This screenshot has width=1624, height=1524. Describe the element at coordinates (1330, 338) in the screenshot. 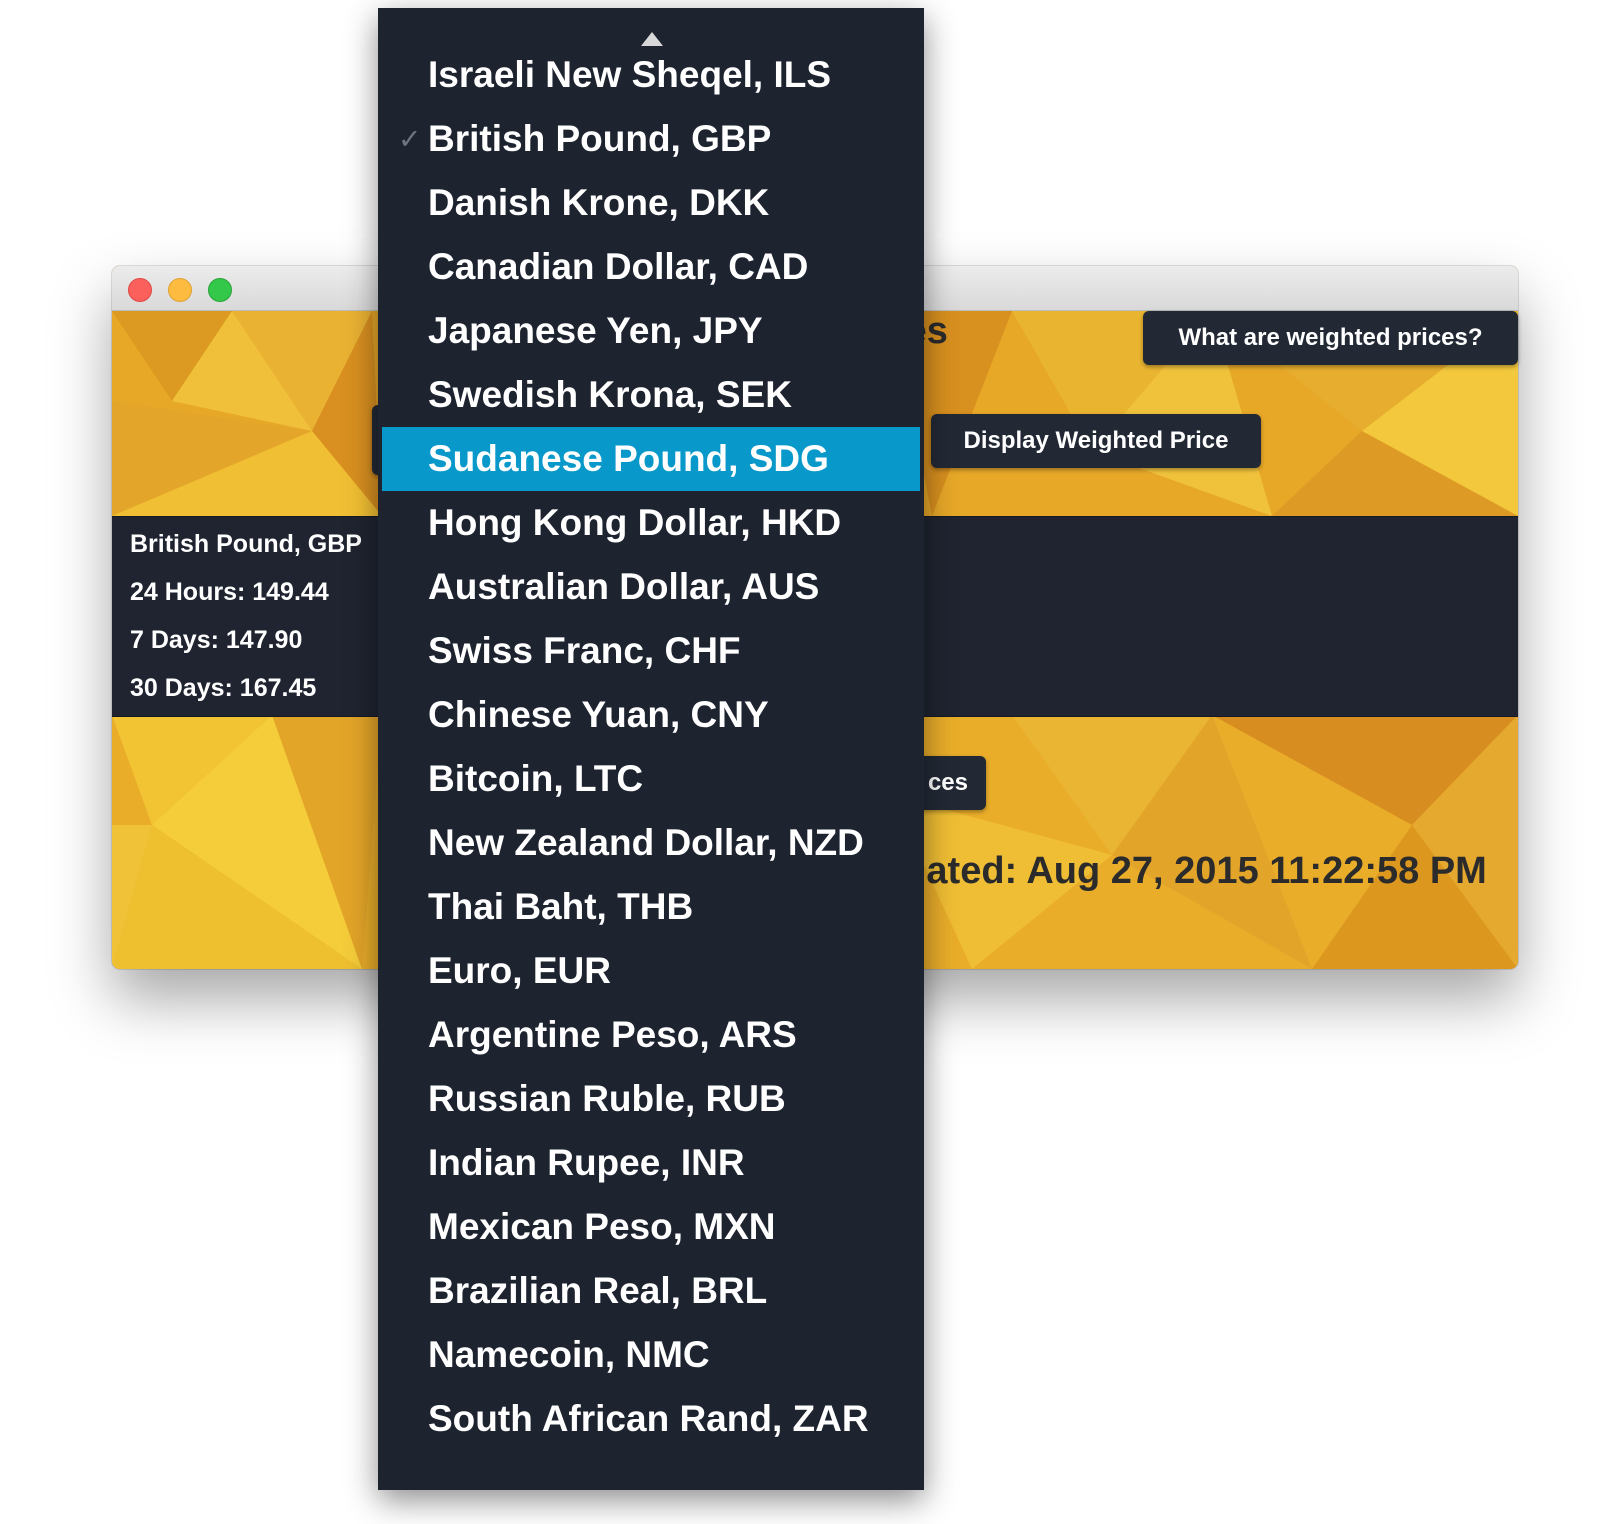

I see `weighted-prices-help-button: What are weighted prices?` at that location.